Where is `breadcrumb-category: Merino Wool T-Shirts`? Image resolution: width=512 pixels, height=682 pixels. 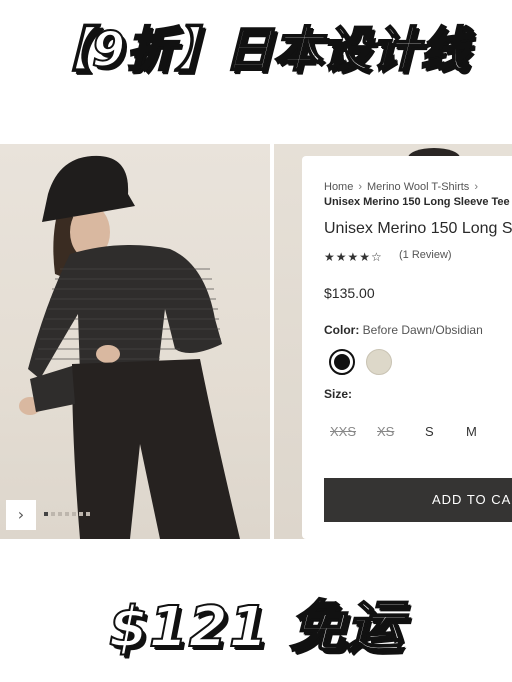
breadcrumb-category: Merino Wool T-Shirts is located at coordinates (418, 187).